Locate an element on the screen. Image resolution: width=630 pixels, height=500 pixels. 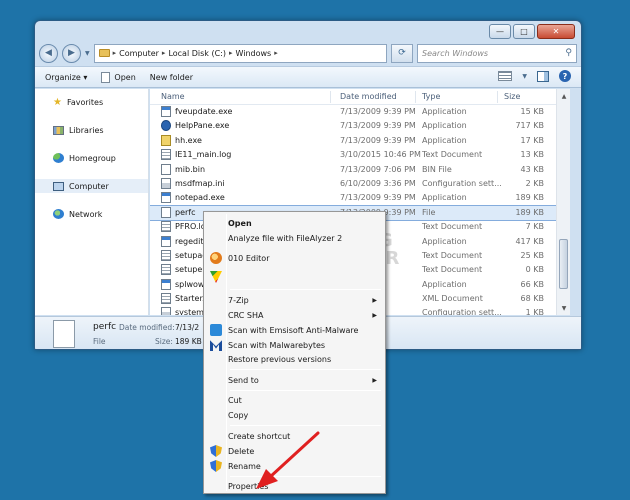
file-size: 66 KB is located at coordinates (532, 284).